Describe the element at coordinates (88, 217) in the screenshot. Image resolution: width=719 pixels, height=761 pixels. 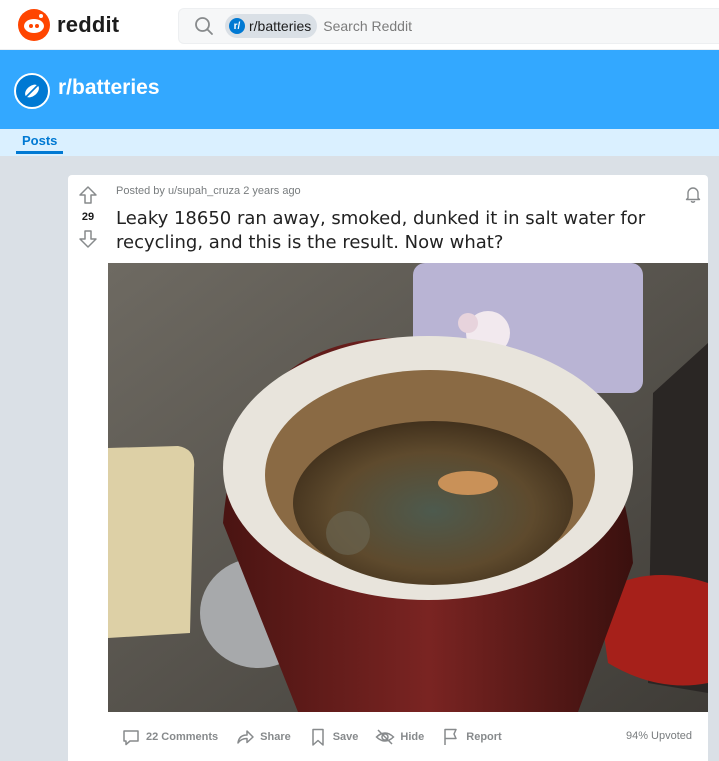
I see `vote-score: 29` at that location.